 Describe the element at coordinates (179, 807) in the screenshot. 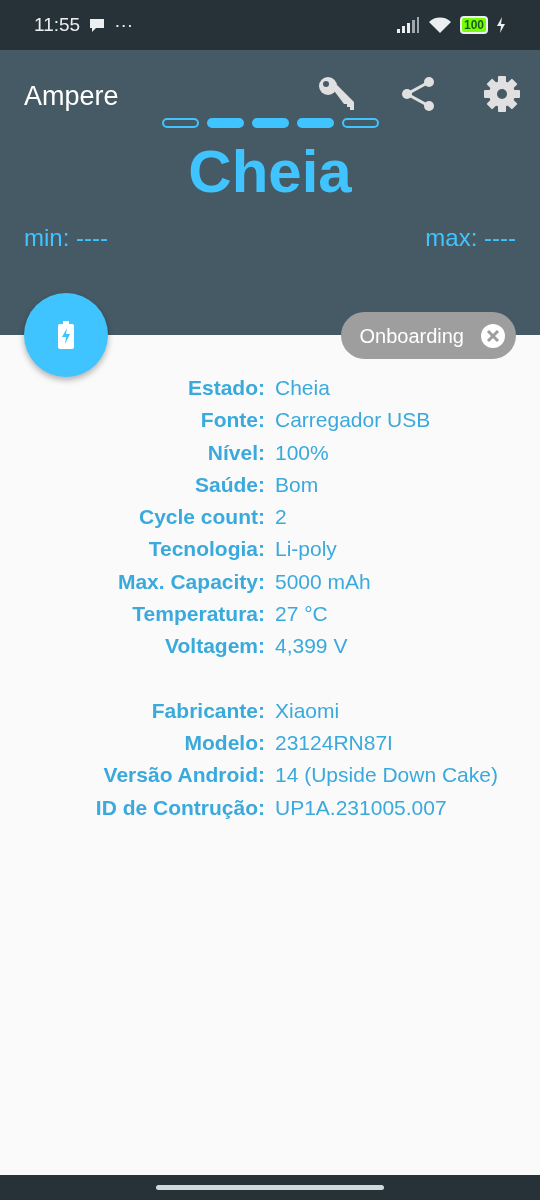

I see `info-label: ID de Contrução:` at that location.